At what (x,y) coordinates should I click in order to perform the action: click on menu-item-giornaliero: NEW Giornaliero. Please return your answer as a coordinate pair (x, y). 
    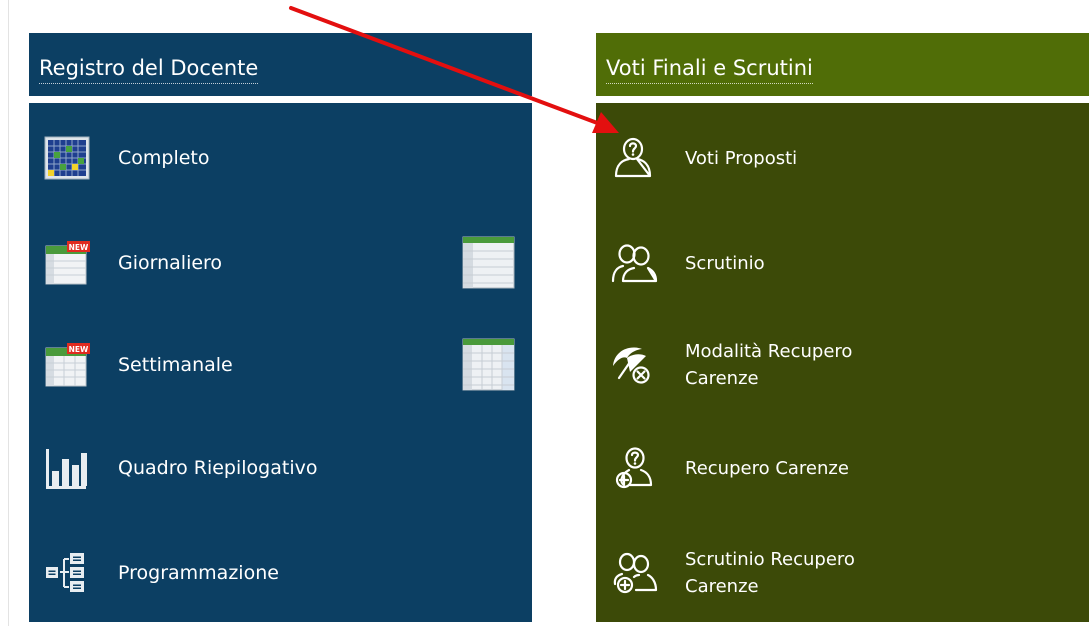
    Looking at the image, I should click on (280, 263).